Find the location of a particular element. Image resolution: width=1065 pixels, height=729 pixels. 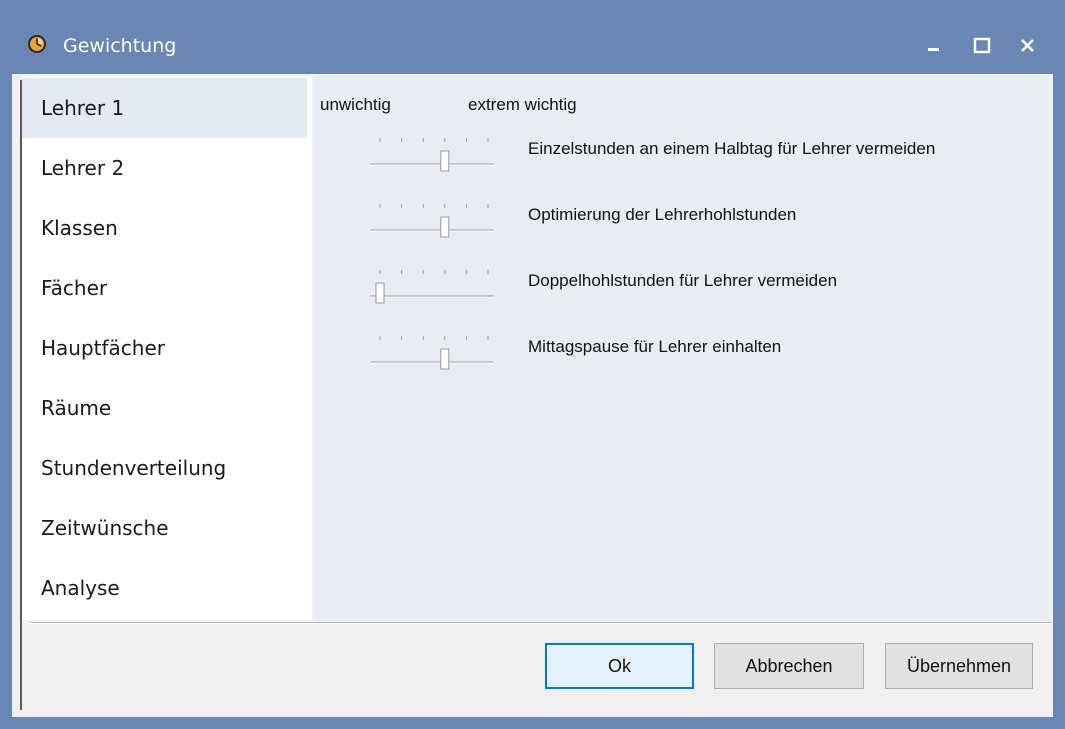

close-button is located at coordinates (1028, 46).